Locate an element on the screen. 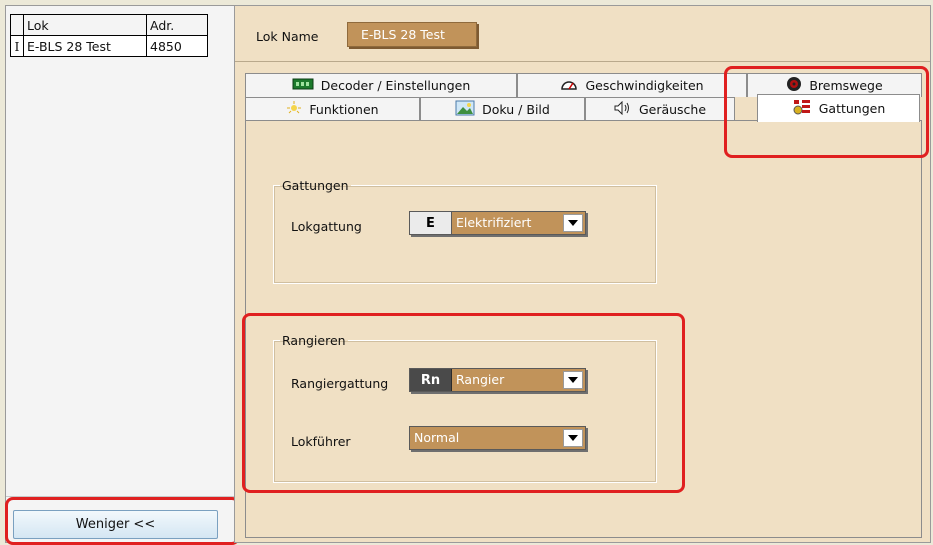 This screenshot has height=545, width=933. tab-label: Geräusche is located at coordinates (672, 109).